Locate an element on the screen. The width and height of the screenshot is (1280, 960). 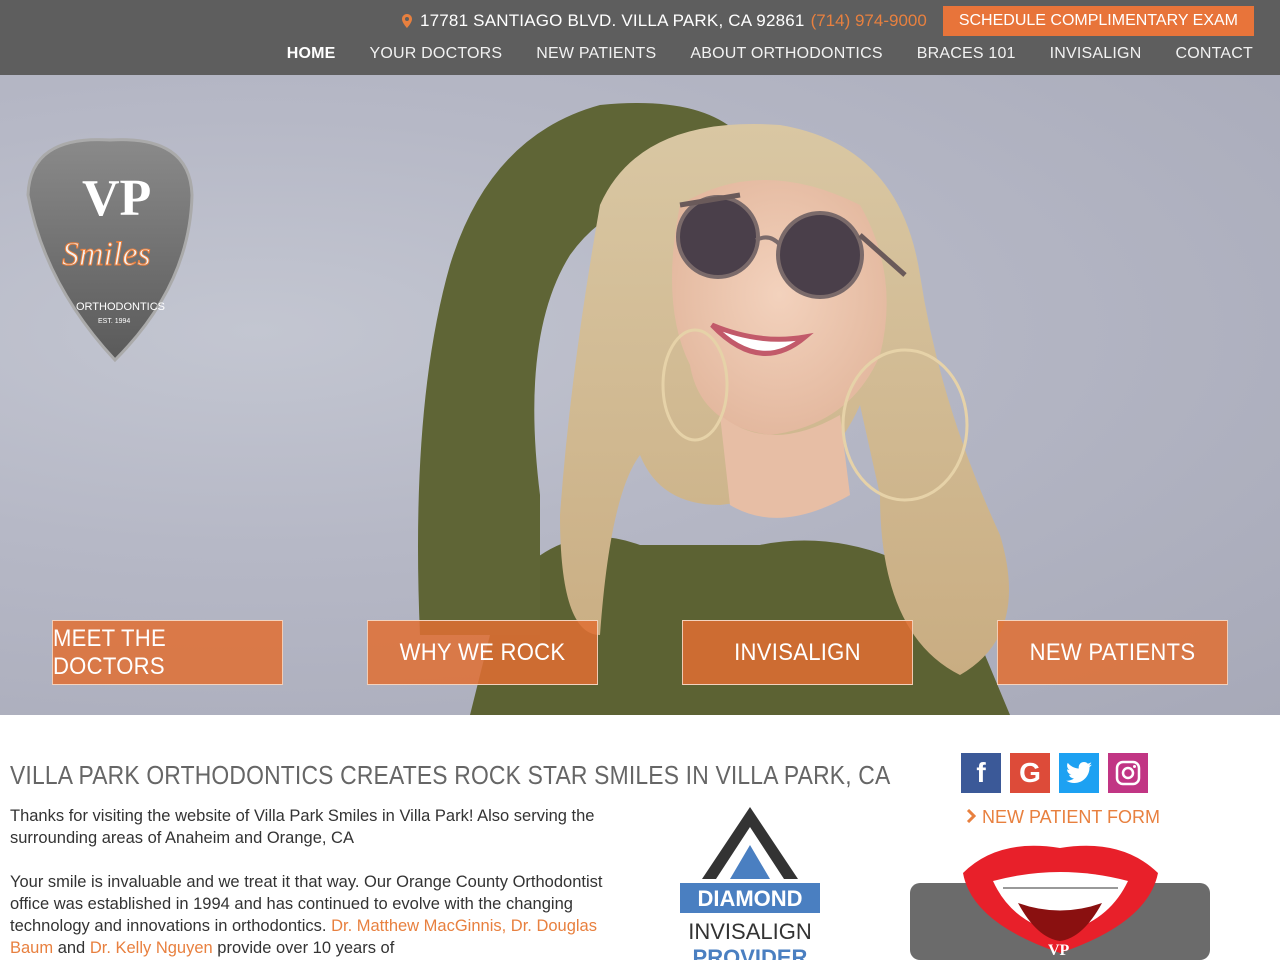
diamond-invisalign-badge: DIAMOND INVISALIGN PROVIDER is located at coordinates (750, 883).